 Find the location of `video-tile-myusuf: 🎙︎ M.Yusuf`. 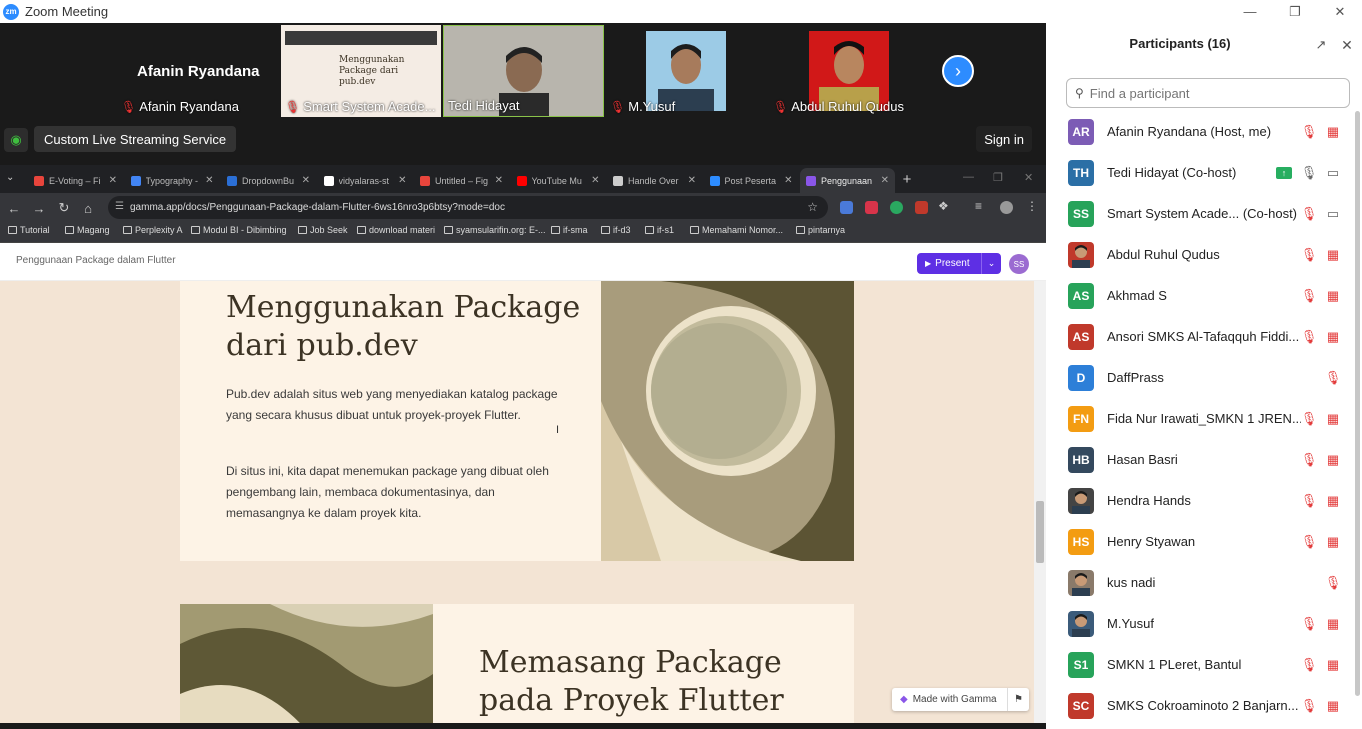

video-tile-myusuf: 🎙︎ M.Yusuf is located at coordinates (686, 71).